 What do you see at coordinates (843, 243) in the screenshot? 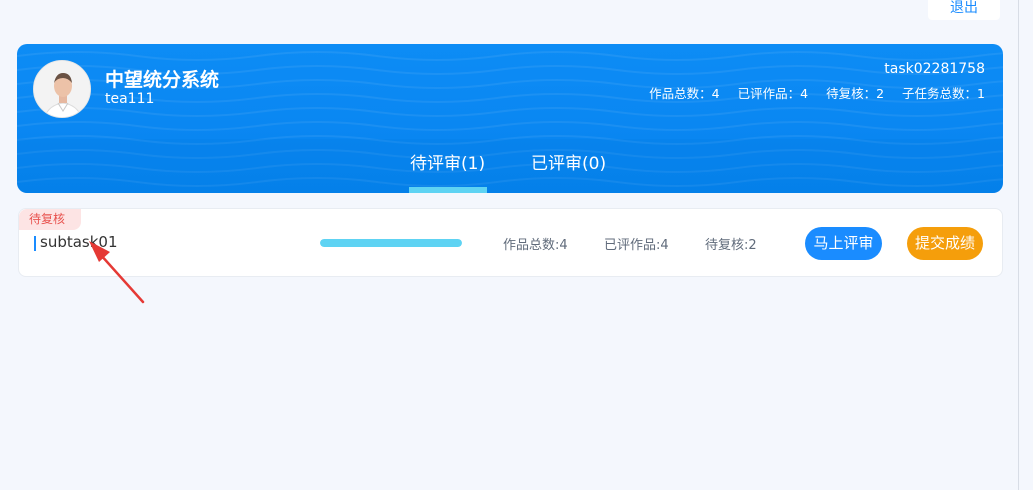
I see `review-now-button: 马上评审` at bounding box center [843, 243].